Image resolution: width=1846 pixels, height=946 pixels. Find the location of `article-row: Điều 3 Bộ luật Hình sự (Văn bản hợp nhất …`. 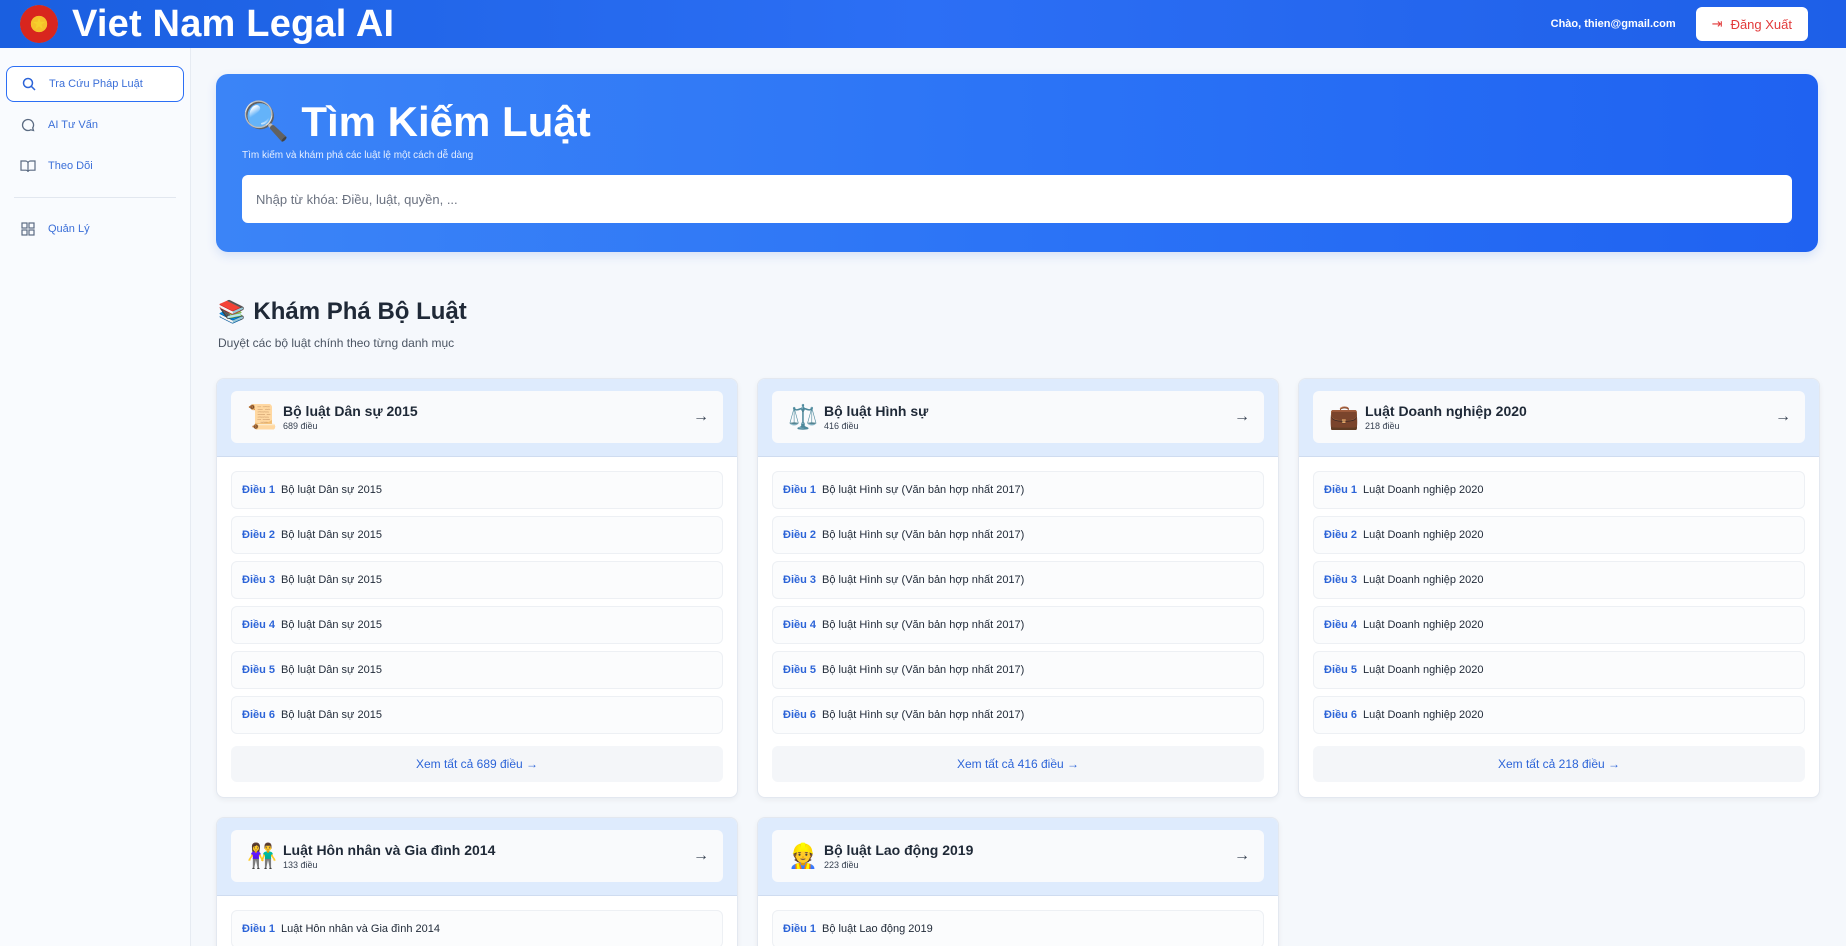

article-row: Điều 3 Bộ luật Hình sự (Văn bản hợp nhất … is located at coordinates (1018, 580).